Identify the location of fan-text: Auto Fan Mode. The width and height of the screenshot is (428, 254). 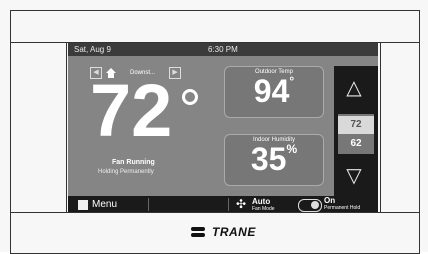
(263, 205).